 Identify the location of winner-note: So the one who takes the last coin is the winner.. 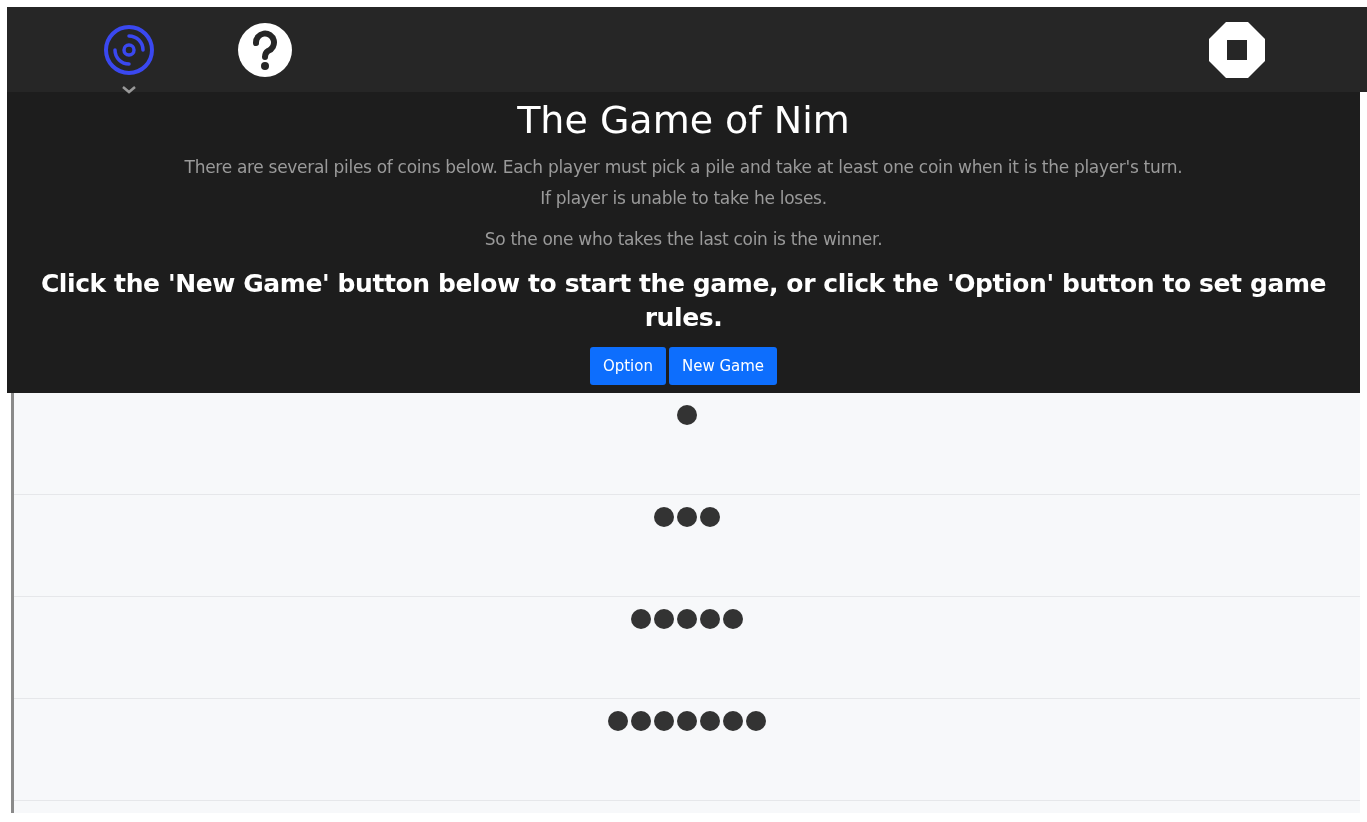
(683, 239).